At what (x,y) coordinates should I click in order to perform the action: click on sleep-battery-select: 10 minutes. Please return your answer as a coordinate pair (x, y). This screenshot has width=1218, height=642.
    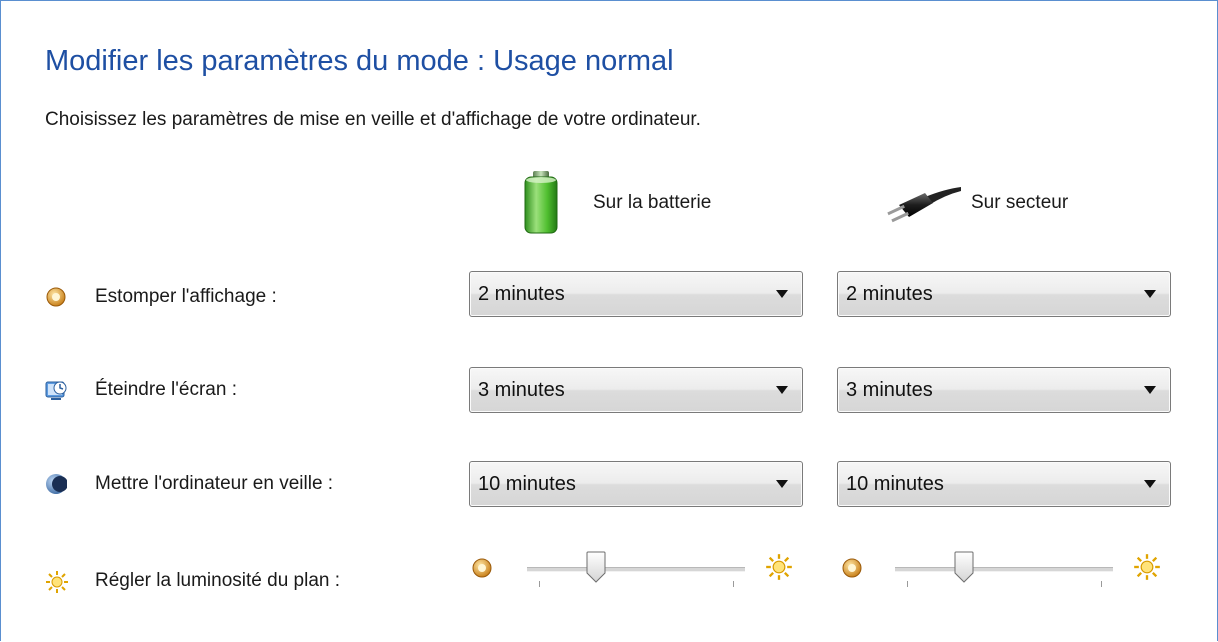
    Looking at the image, I should click on (636, 484).